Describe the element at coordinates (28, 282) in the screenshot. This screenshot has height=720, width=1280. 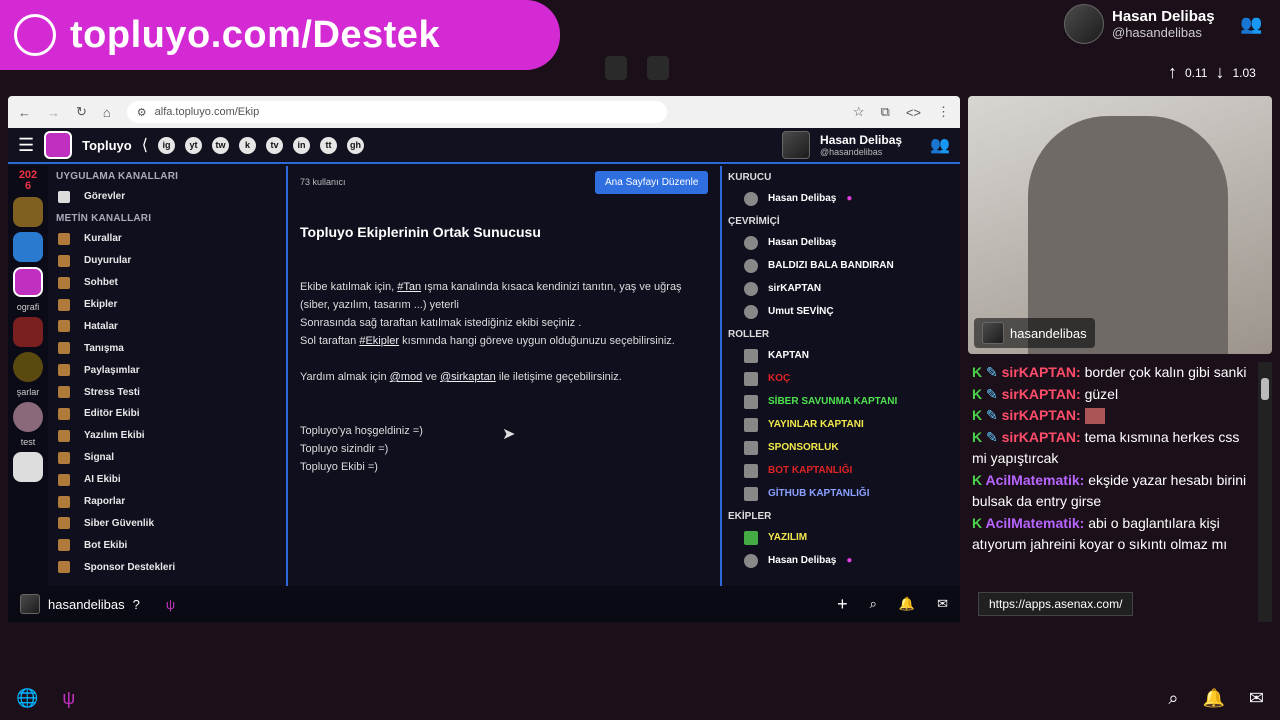
I see `topluyo-server-icon` at that location.